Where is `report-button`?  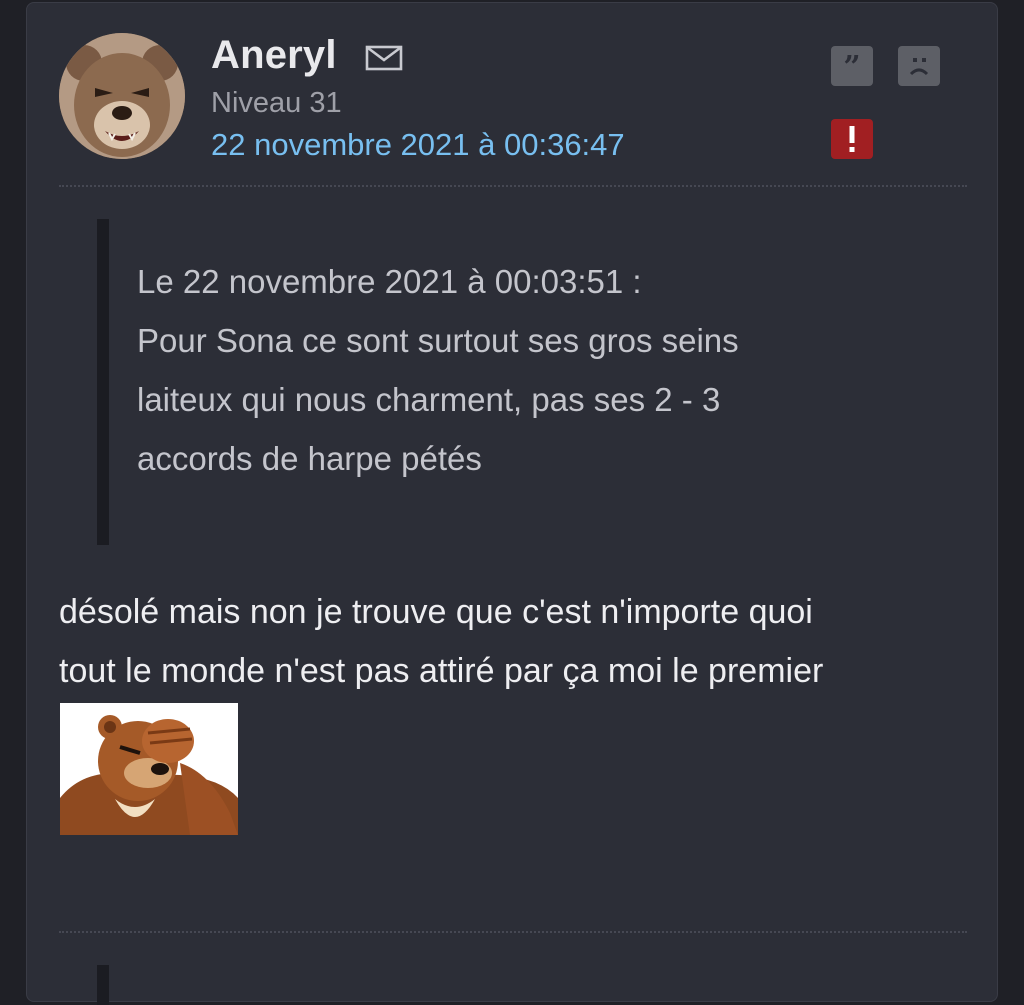
report-button is located at coordinates (852, 139).